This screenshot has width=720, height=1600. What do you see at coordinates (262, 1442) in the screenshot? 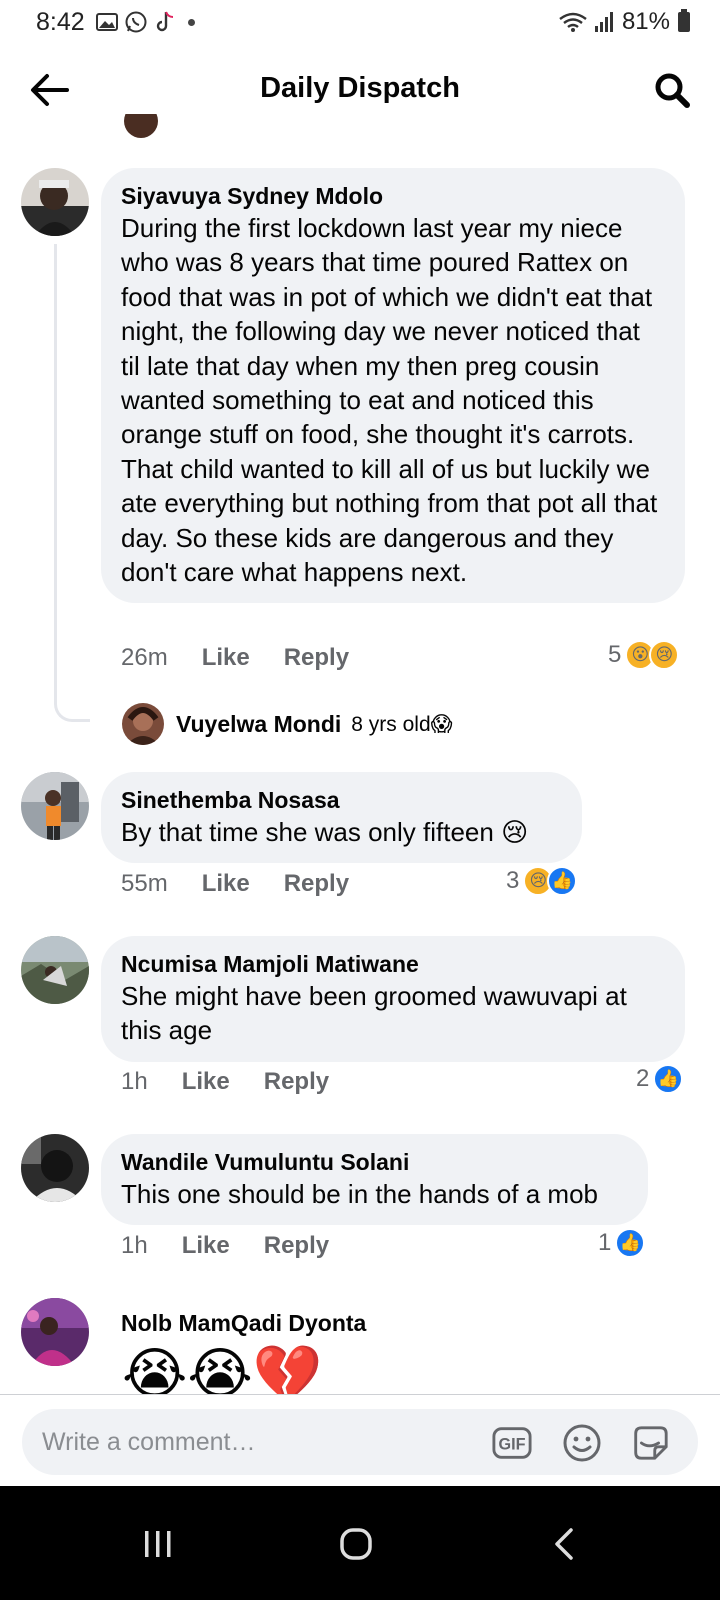
I see `comment-input` at bounding box center [262, 1442].